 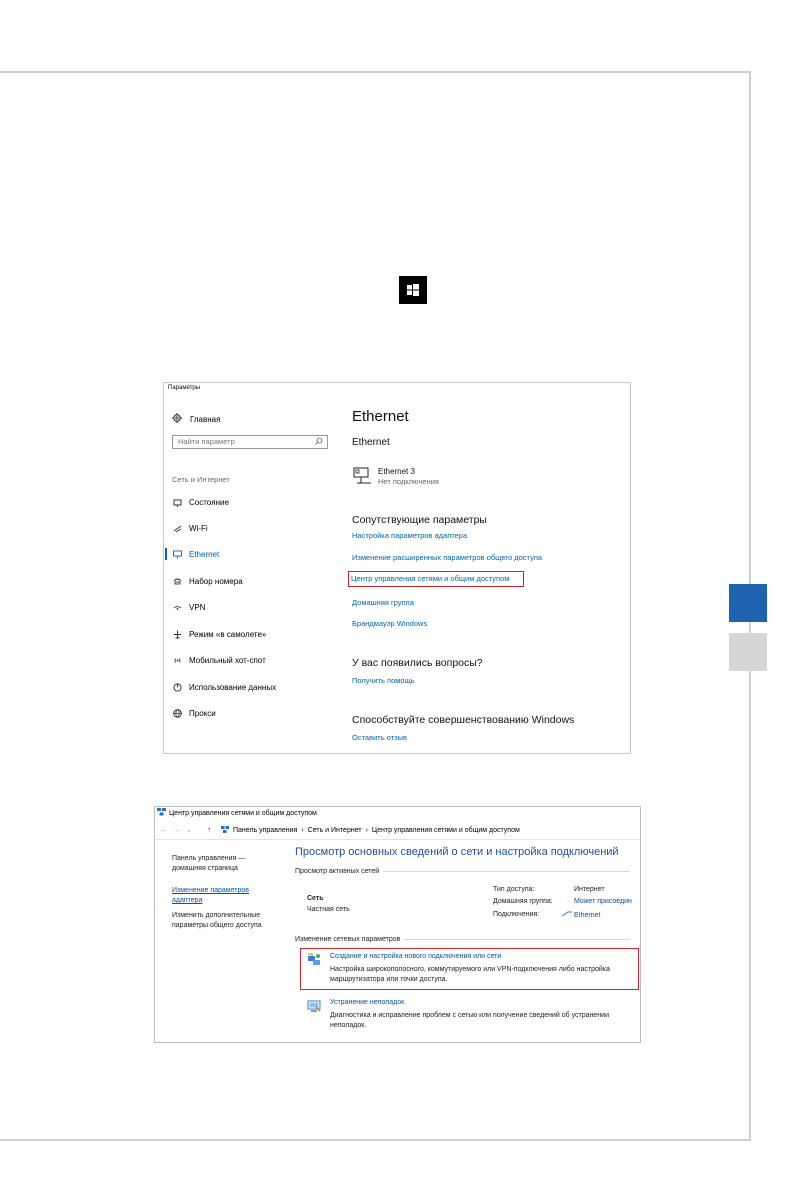 What do you see at coordinates (383, 680) in the screenshot?
I see `link-get-help: Получить помощь` at bounding box center [383, 680].